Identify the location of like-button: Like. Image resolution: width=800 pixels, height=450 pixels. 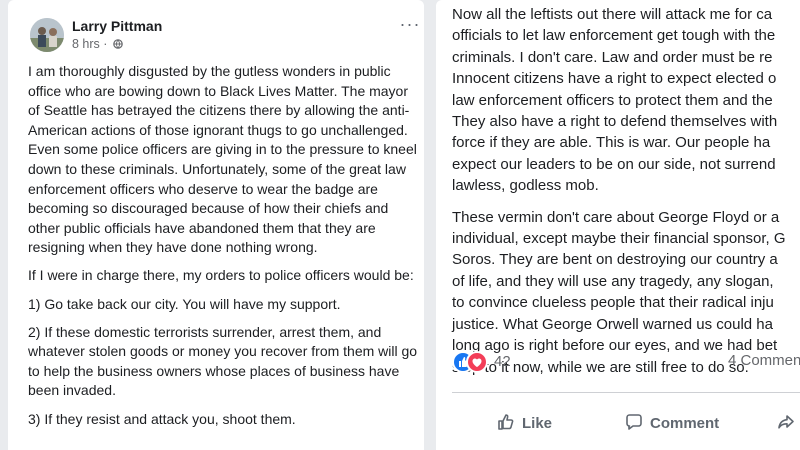
(524, 425).